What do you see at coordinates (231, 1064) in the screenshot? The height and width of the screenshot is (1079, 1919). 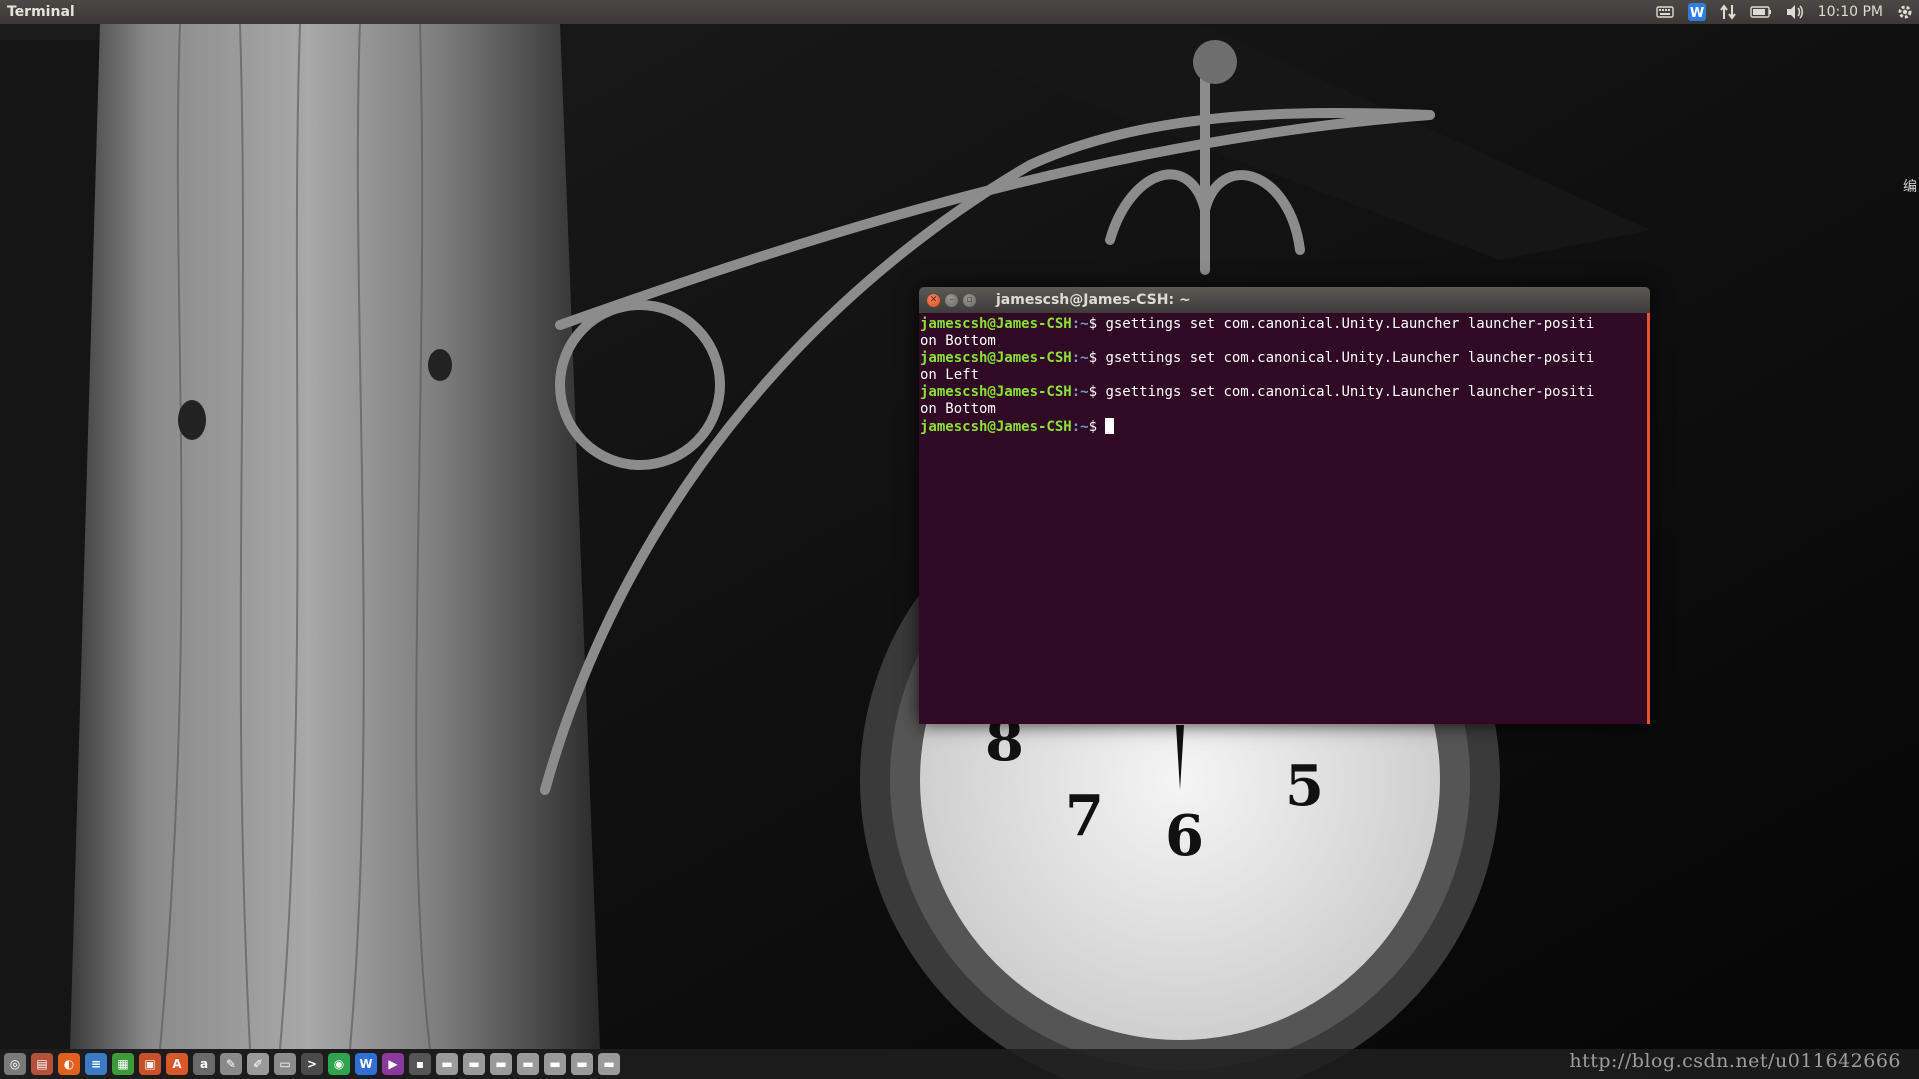 I see `system-settings-icon: ✎` at bounding box center [231, 1064].